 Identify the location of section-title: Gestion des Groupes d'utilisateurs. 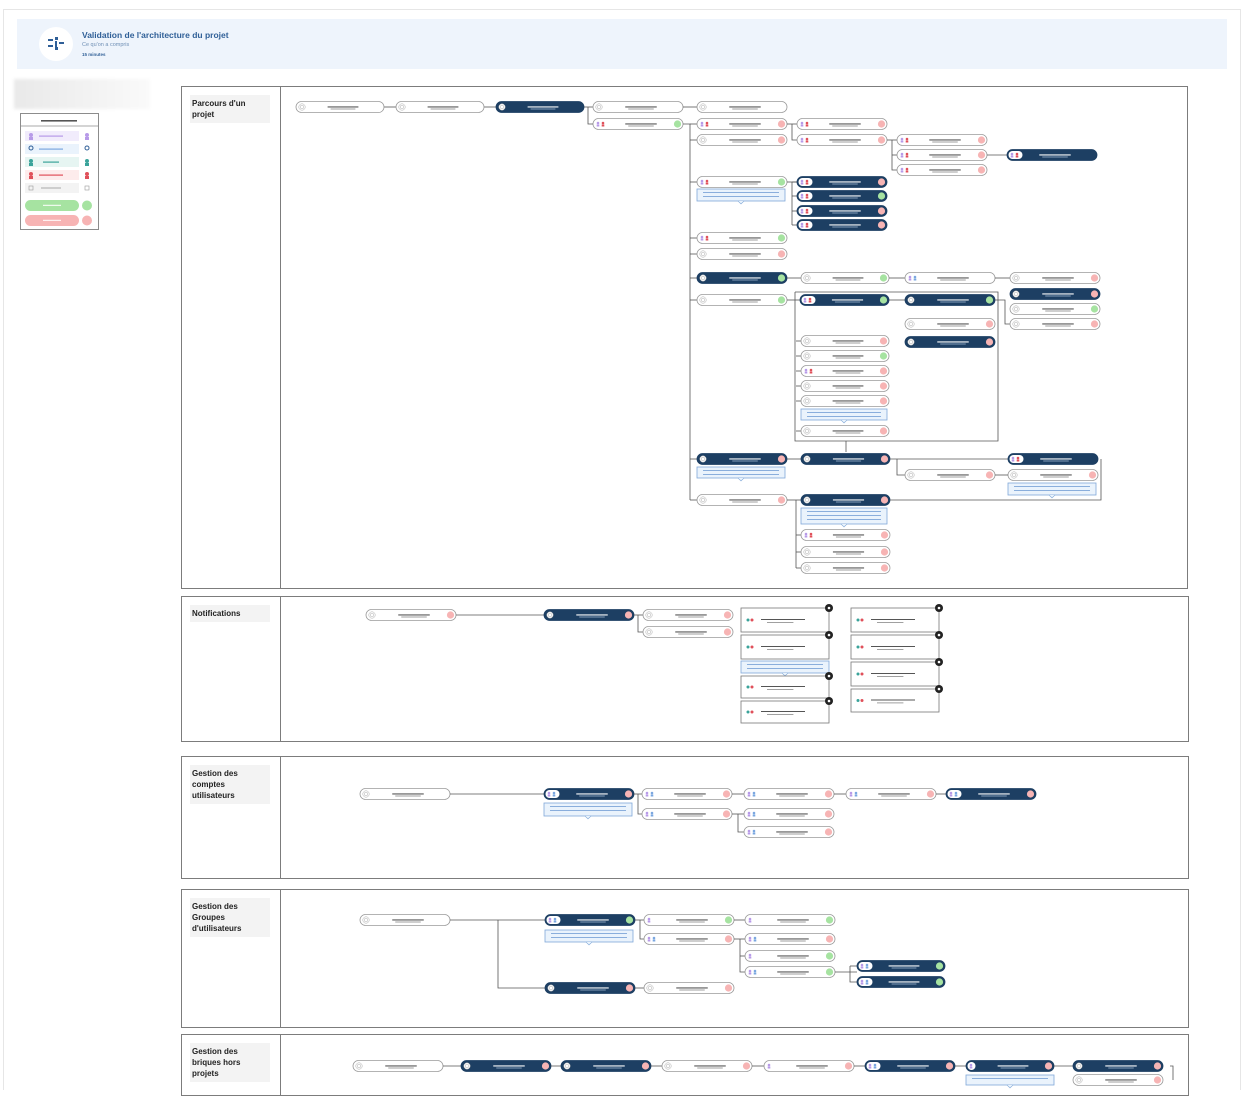
(230, 917).